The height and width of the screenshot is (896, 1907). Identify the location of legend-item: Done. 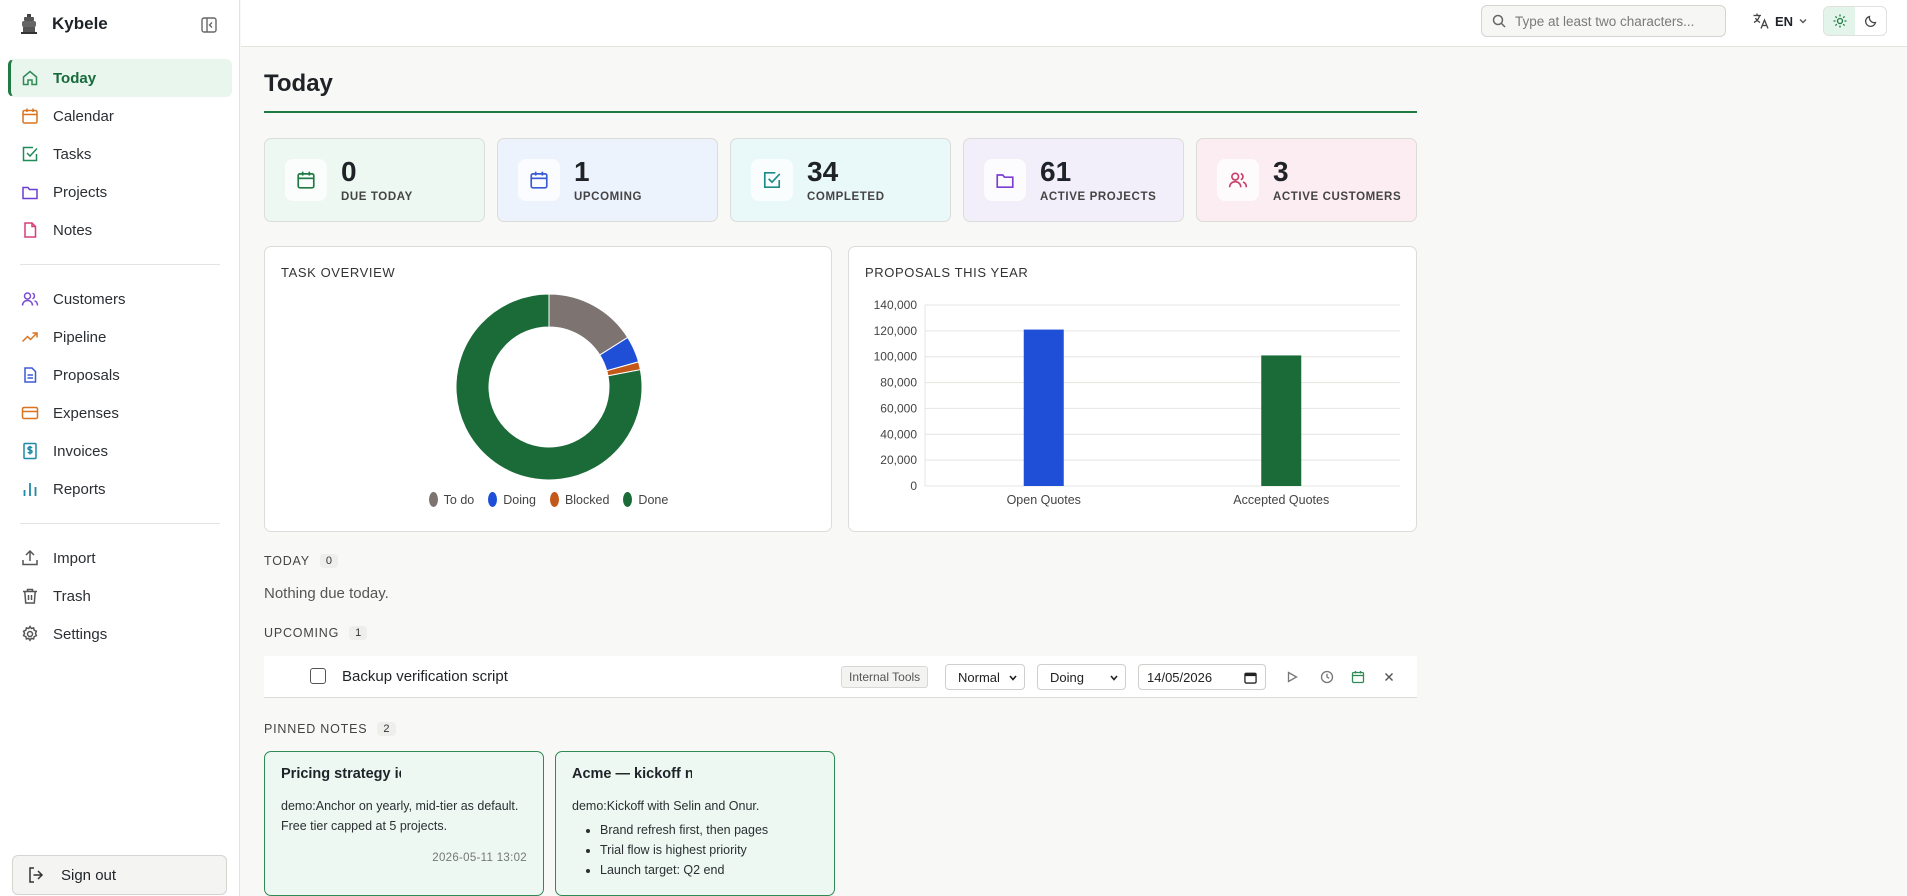
(645, 499).